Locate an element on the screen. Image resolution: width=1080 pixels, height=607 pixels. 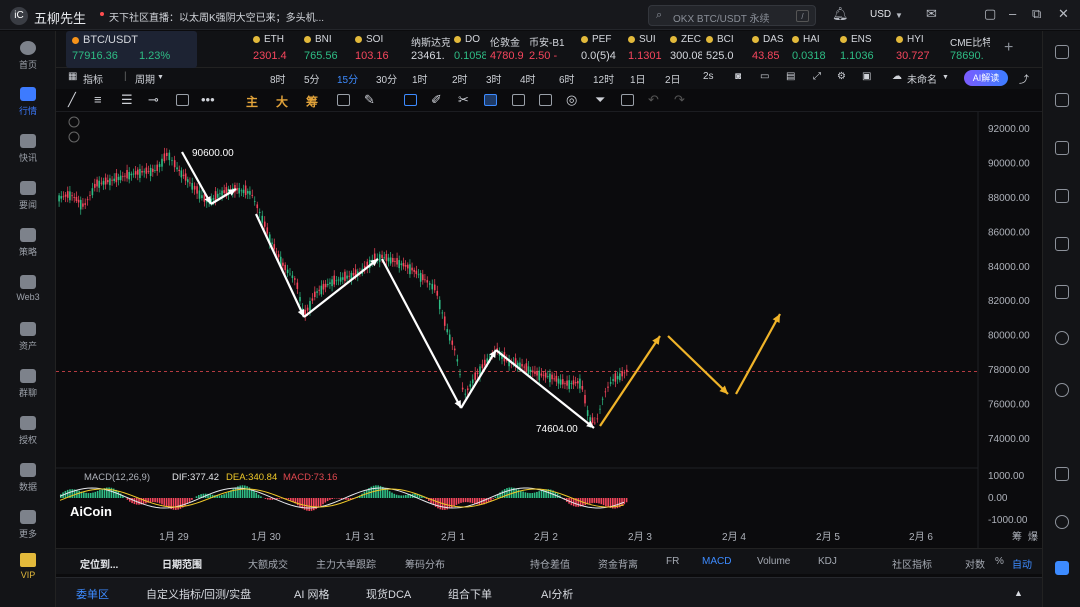
cloud-icon: ☁ is located at coordinates (897, 76).